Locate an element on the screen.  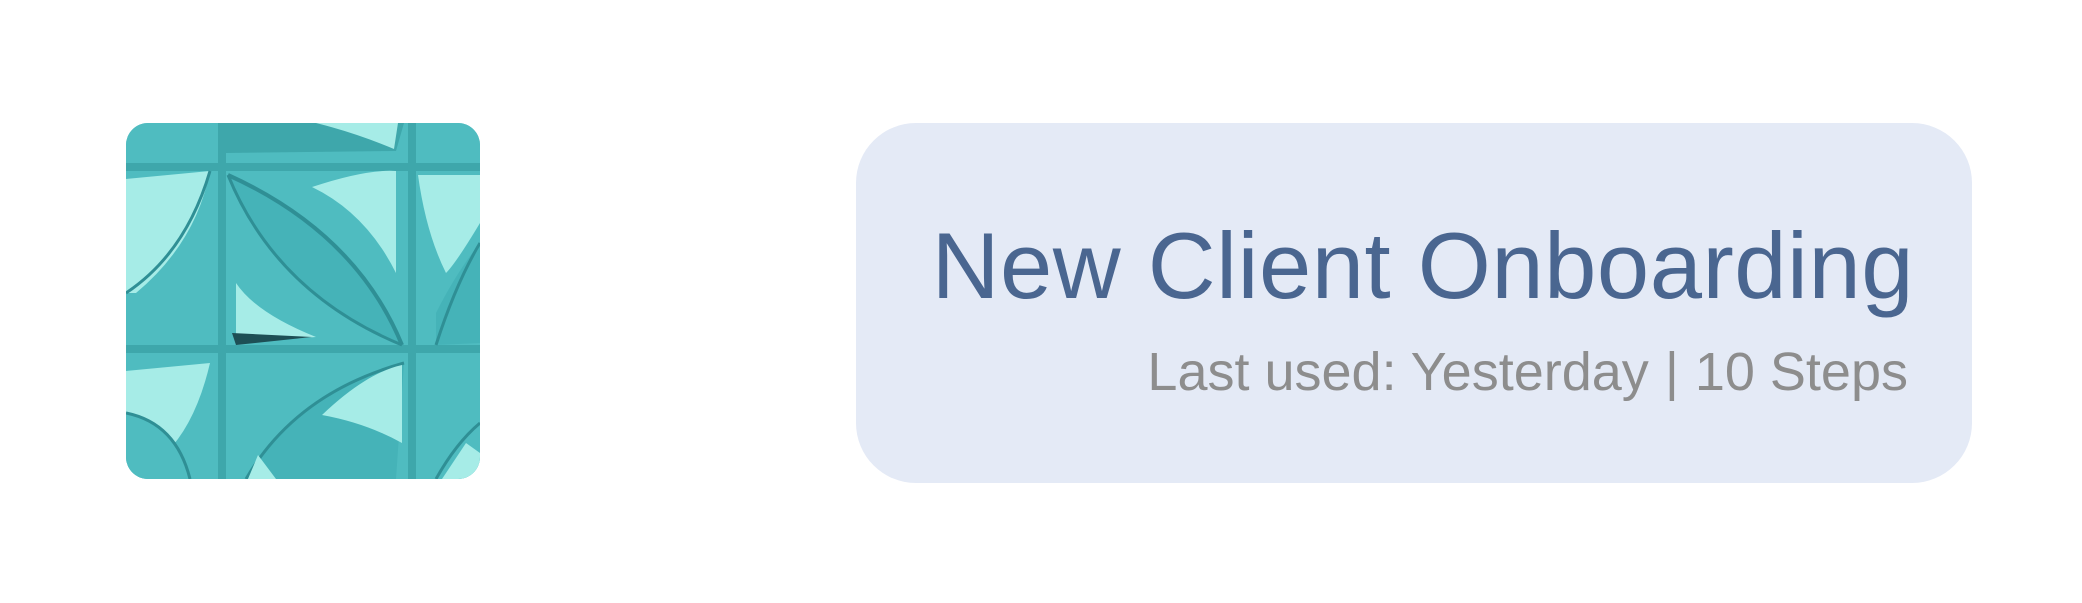
workflow-meta: Last used: Yesterday | 10 Steps is located at coordinates (1382, 372).